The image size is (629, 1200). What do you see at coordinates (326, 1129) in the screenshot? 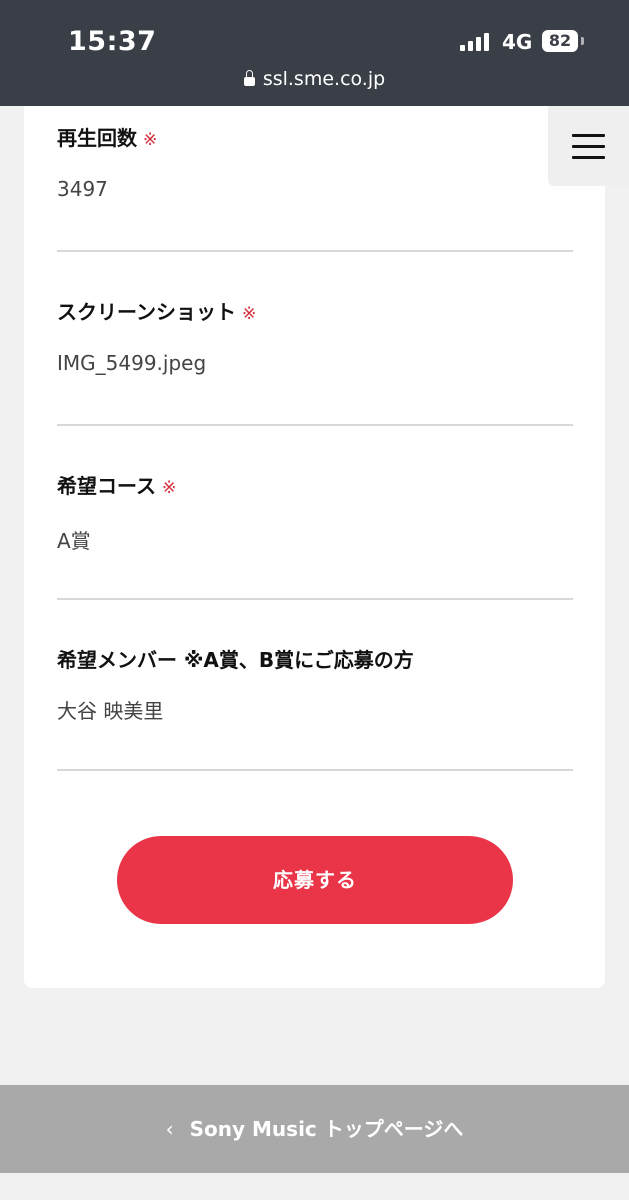
I see `footer-link-label: Sony Music トップページへ` at bounding box center [326, 1129].